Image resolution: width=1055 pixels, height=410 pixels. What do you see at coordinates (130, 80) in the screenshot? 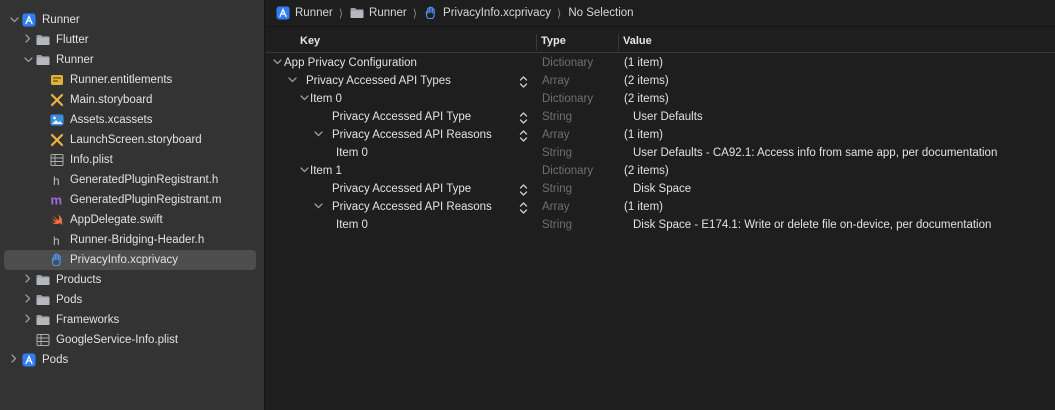
I see `sidebar-item-runner-entitlements: Runner.entitlements` at bounding box center [130, 80].